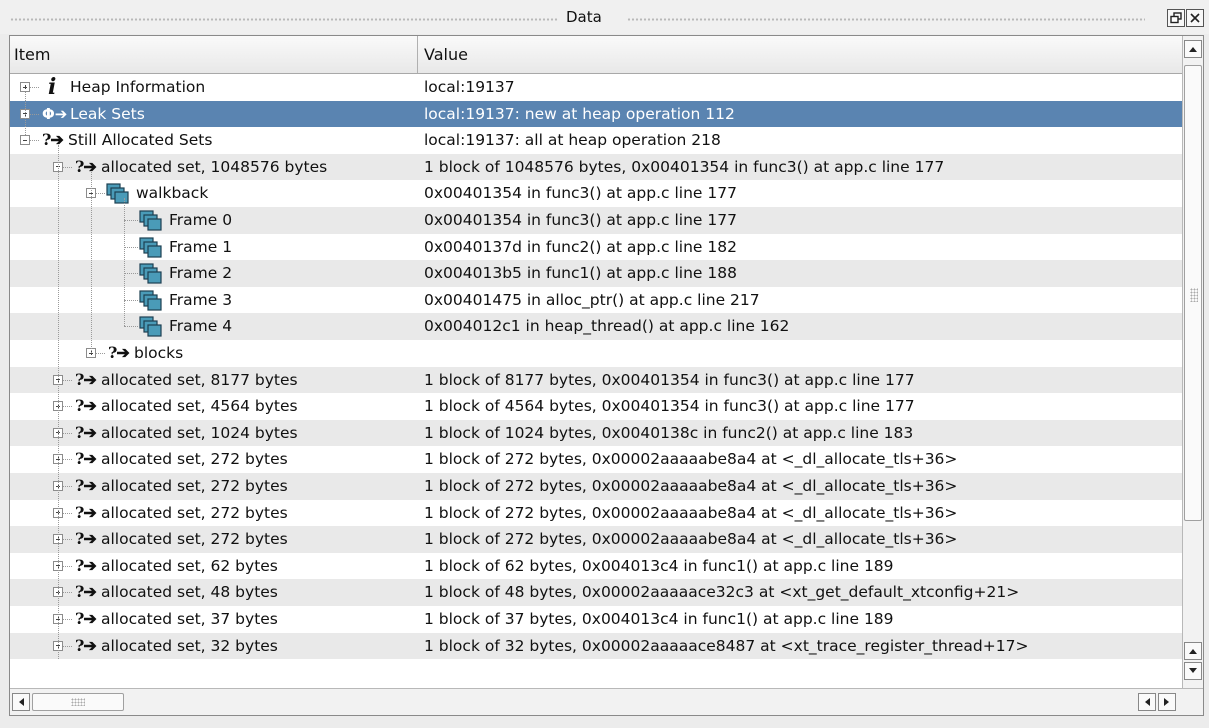 This screenshot has width=1209, height=728. What do you see at coordinates (25, 87) in the screenshot?
I see `expand-toggle` at bounding box center [25, 87].